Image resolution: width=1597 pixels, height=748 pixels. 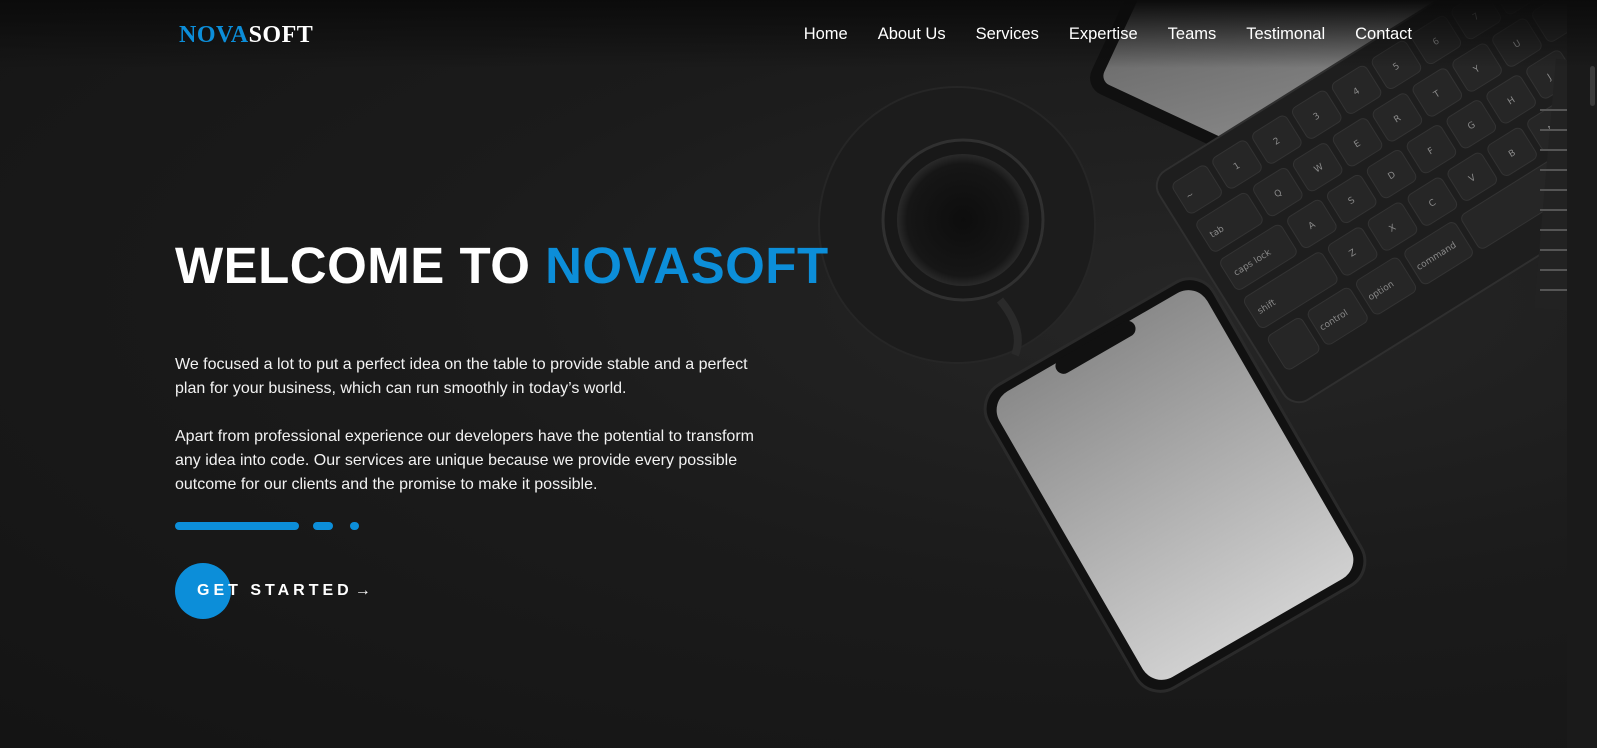 What do you see at coordinates (1252, 262) in the screenshot?
I see `svg-text: caps lock` at bounding box center [1252, 262].